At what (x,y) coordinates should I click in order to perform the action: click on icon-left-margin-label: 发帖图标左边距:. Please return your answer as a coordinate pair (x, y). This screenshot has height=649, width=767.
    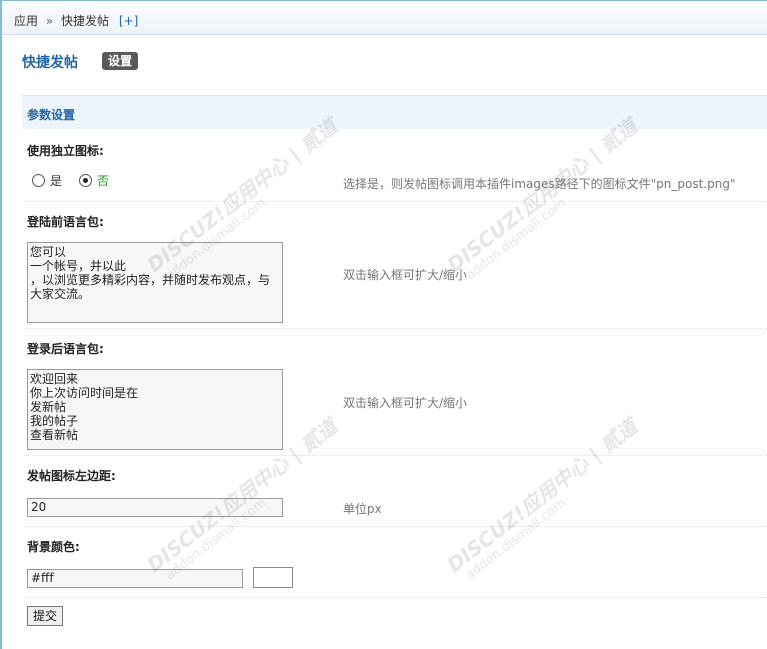
    Looking at the image, I should click on (71, 476).